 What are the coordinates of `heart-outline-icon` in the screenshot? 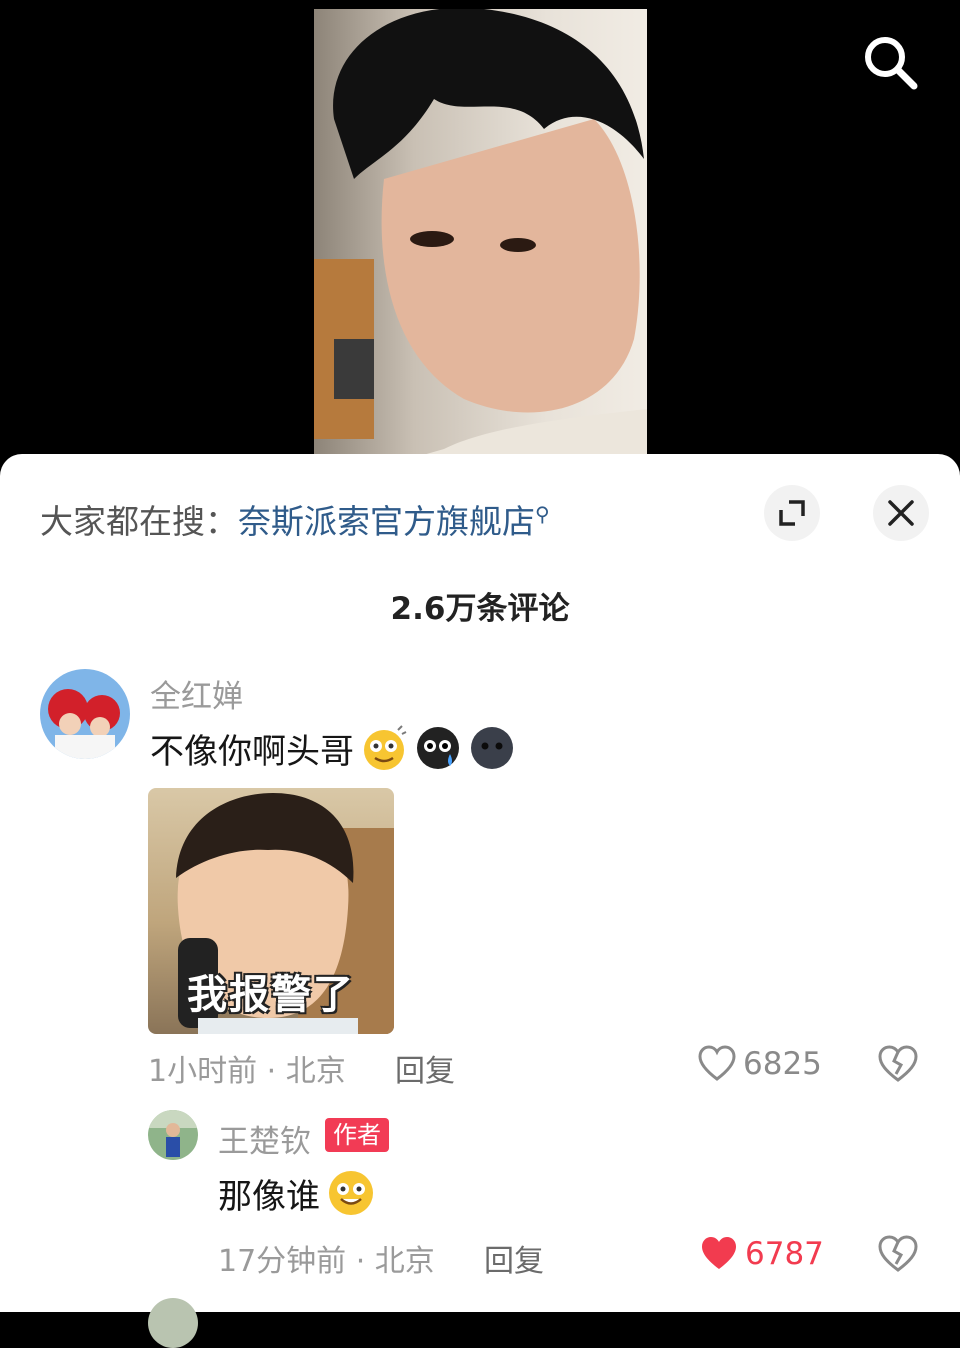 It's located at (717, 1063).